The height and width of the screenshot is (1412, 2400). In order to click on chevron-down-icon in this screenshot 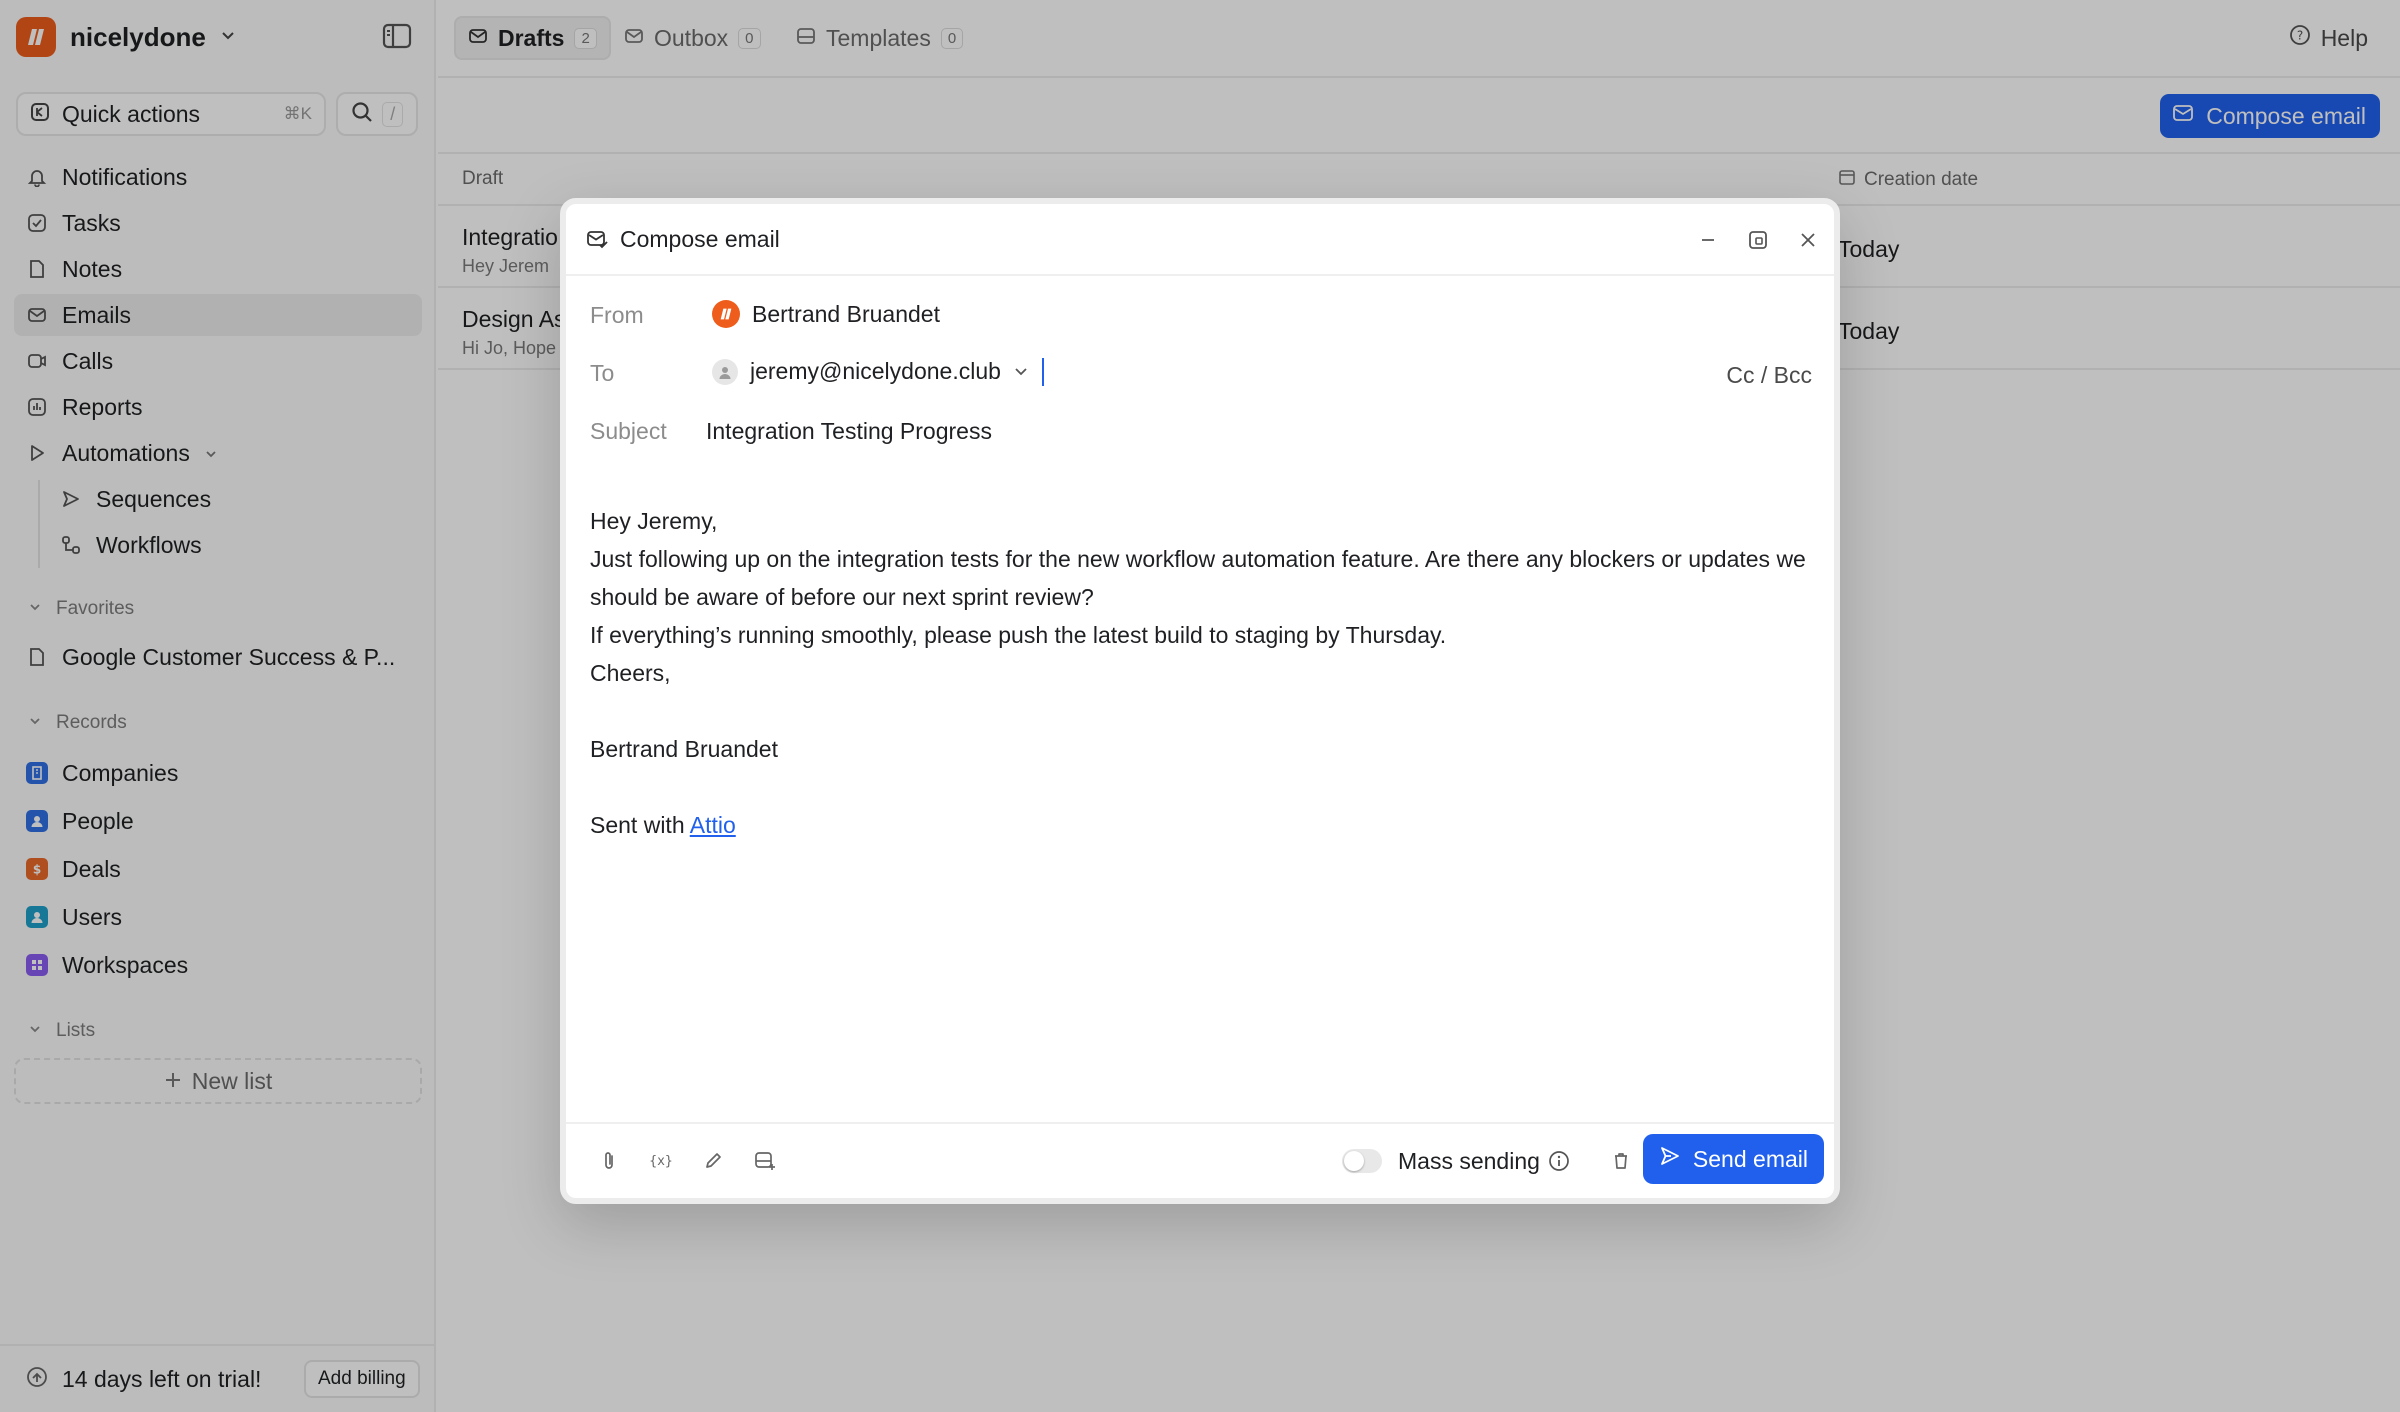, I will do `click(1021, 371)`.